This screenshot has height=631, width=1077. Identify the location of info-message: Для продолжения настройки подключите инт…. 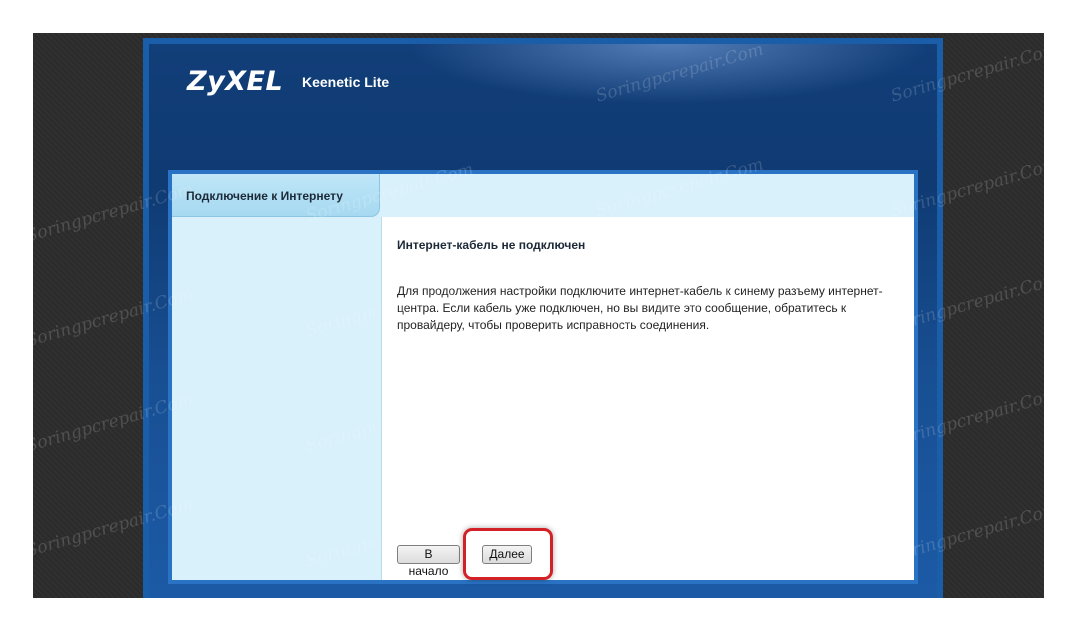
(640, 308).